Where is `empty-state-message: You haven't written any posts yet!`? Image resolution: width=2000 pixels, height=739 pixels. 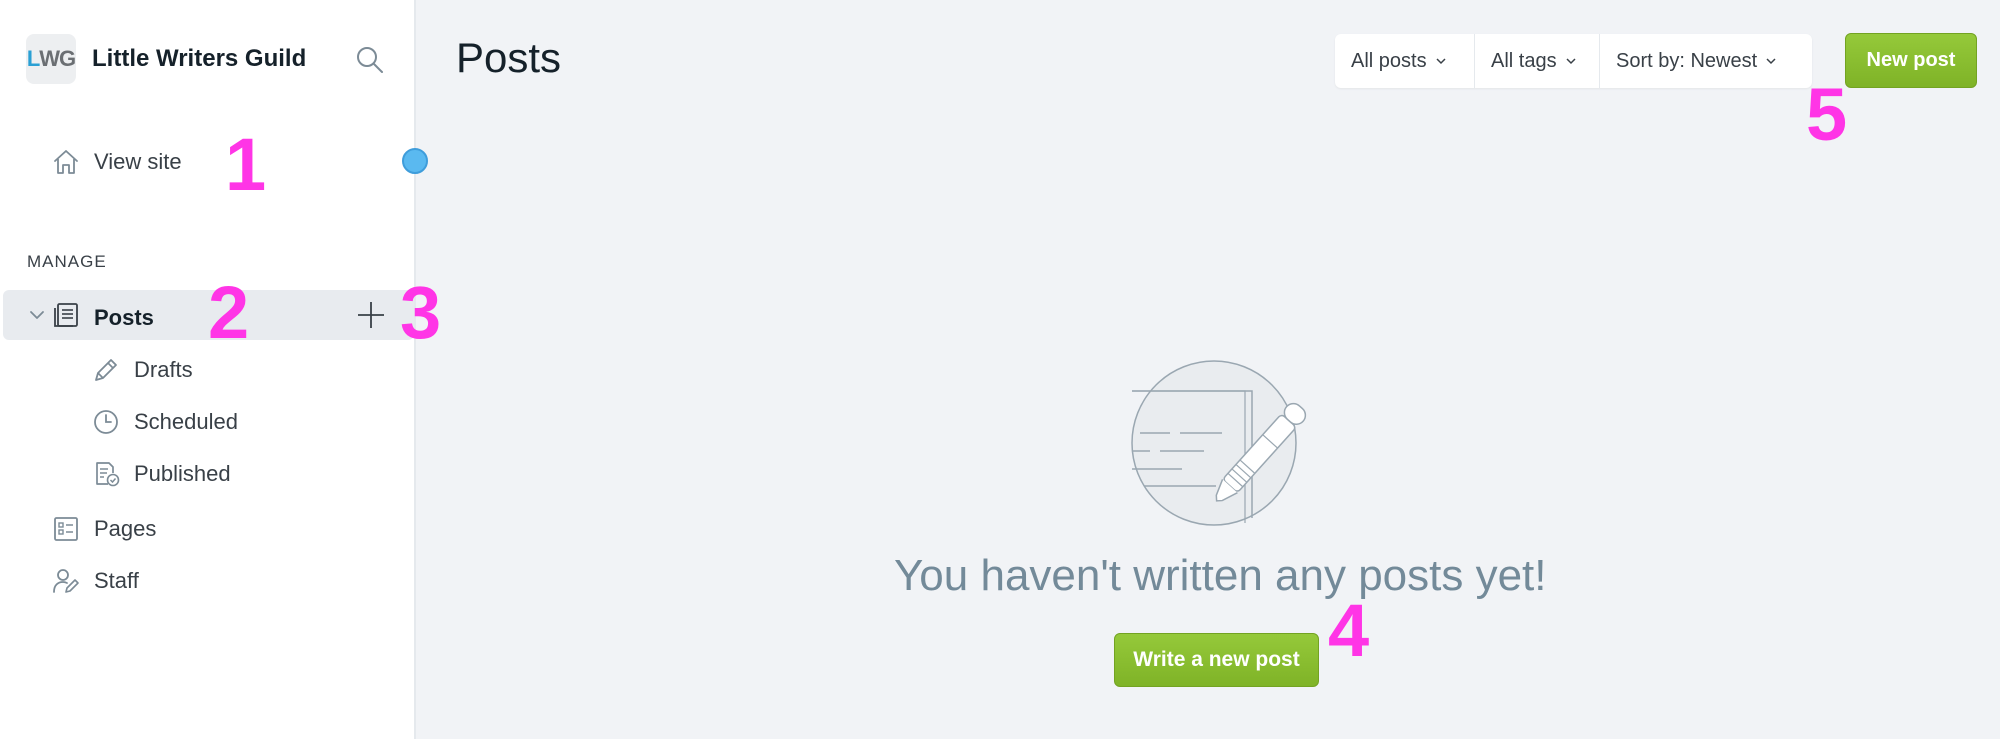
empty-state-message: You haven't written any posts yet! is located at coordinates (1220, 575).